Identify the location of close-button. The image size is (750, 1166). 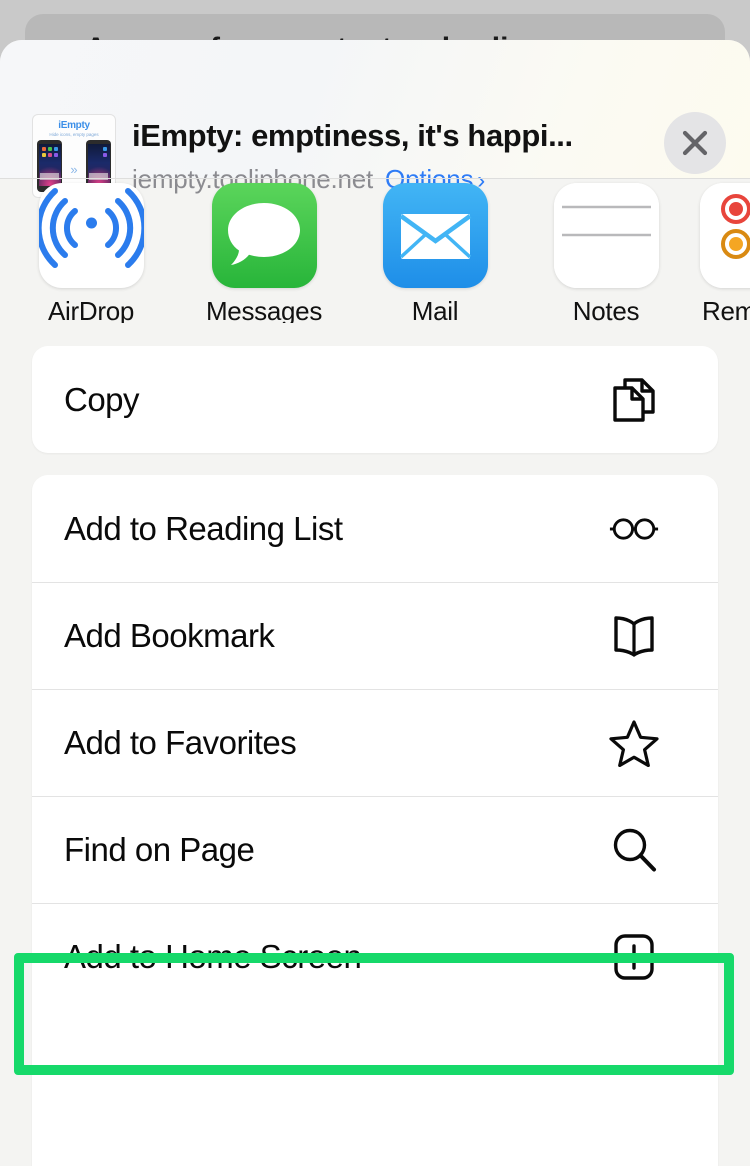
(695, 143).